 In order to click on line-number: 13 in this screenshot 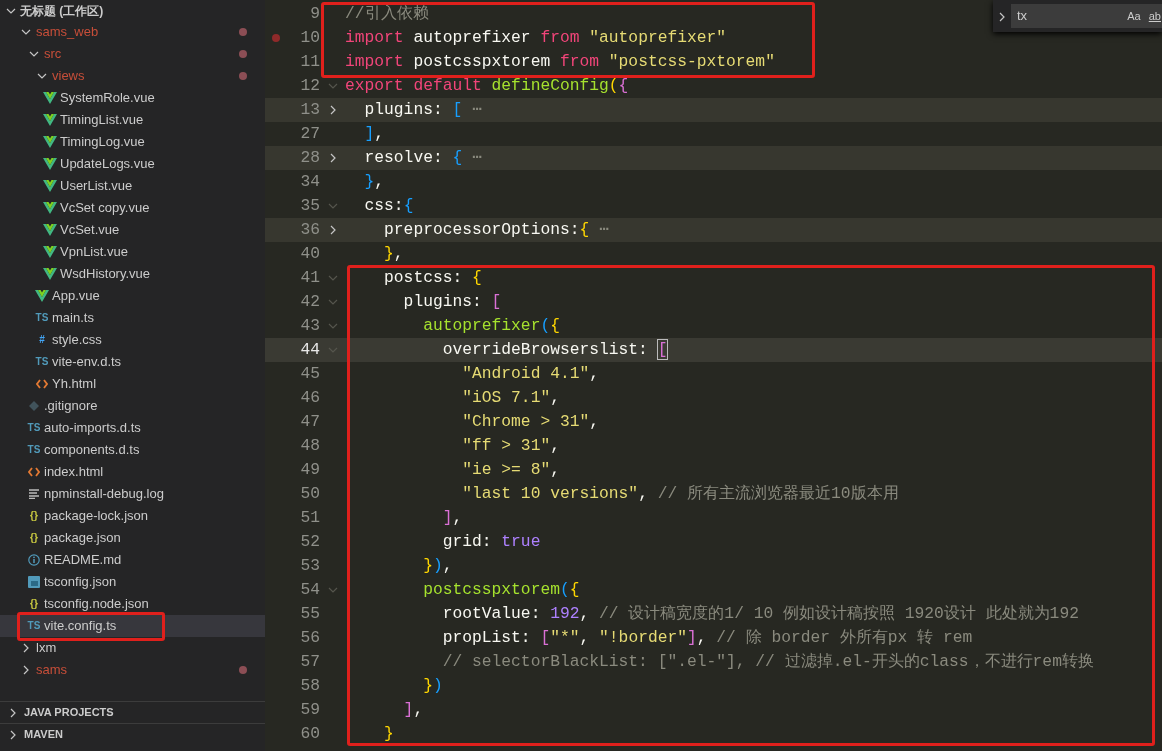, I will do `click(310, 109)`.